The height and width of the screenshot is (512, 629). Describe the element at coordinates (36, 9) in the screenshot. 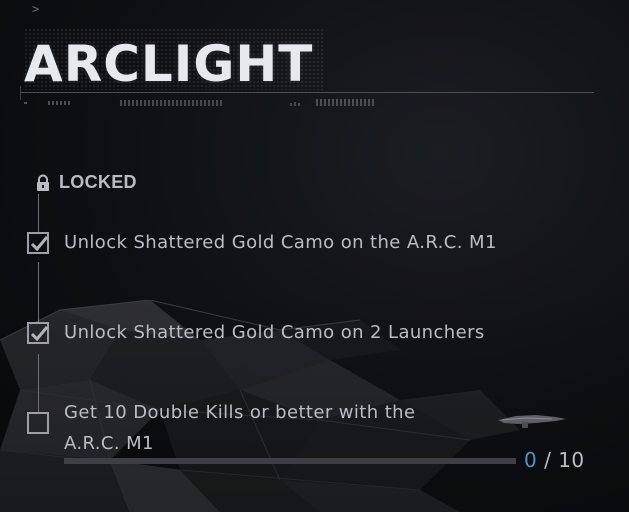

I see `corner-mark: >` at that location.